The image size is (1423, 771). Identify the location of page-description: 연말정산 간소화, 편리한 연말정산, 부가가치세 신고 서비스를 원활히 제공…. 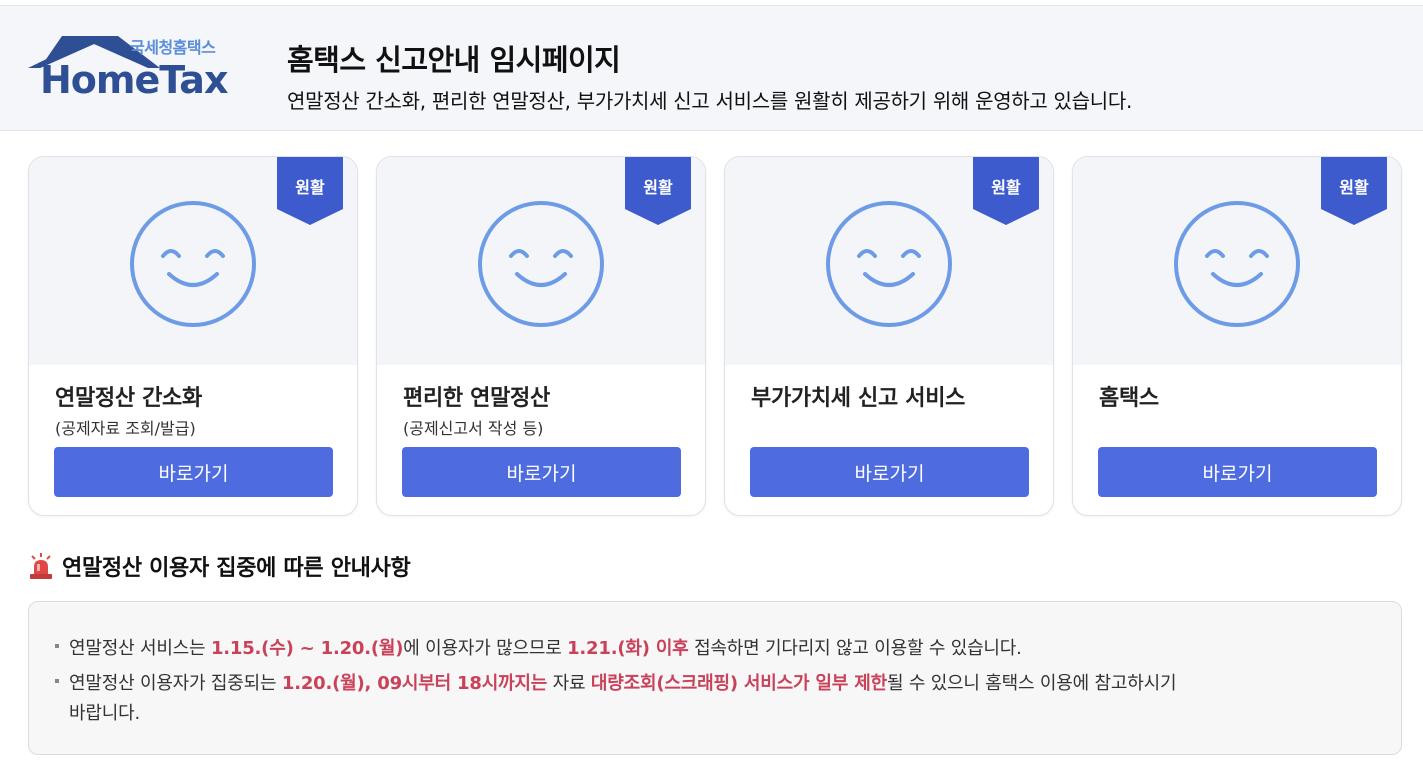
(710, 101).